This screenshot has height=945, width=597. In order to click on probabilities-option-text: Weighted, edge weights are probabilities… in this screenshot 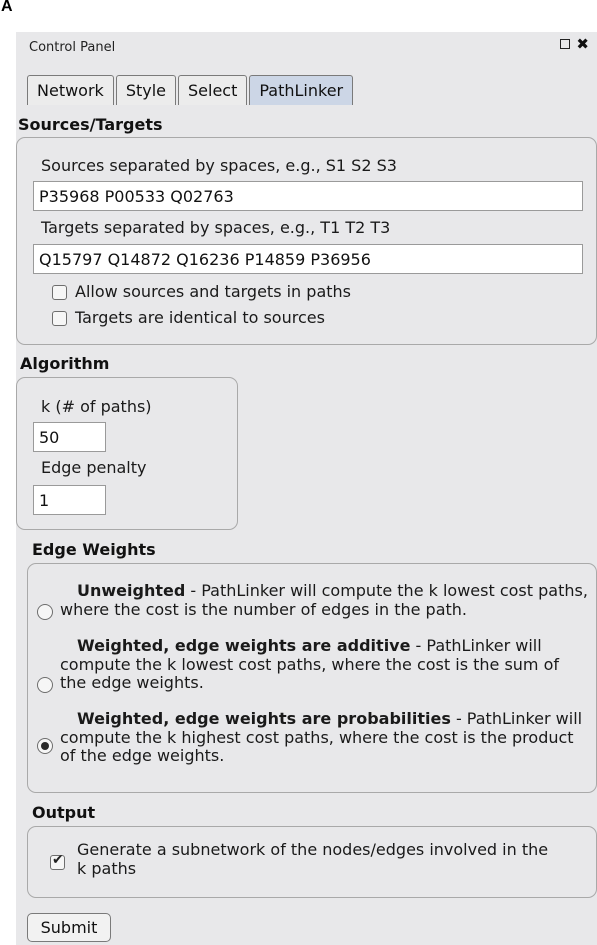, I will do `click(316, 737)`.